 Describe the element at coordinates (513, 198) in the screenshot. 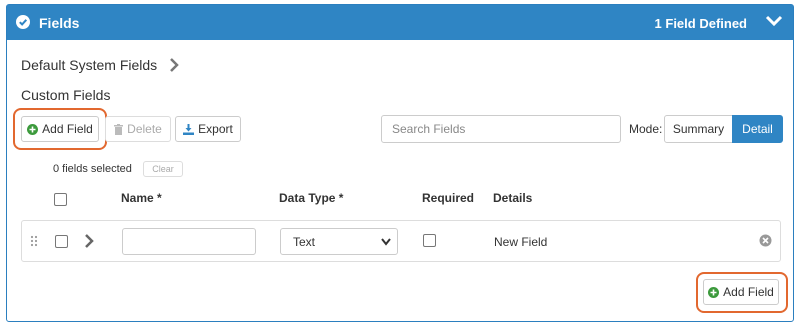

I see `column-header-details: Details` at that location.